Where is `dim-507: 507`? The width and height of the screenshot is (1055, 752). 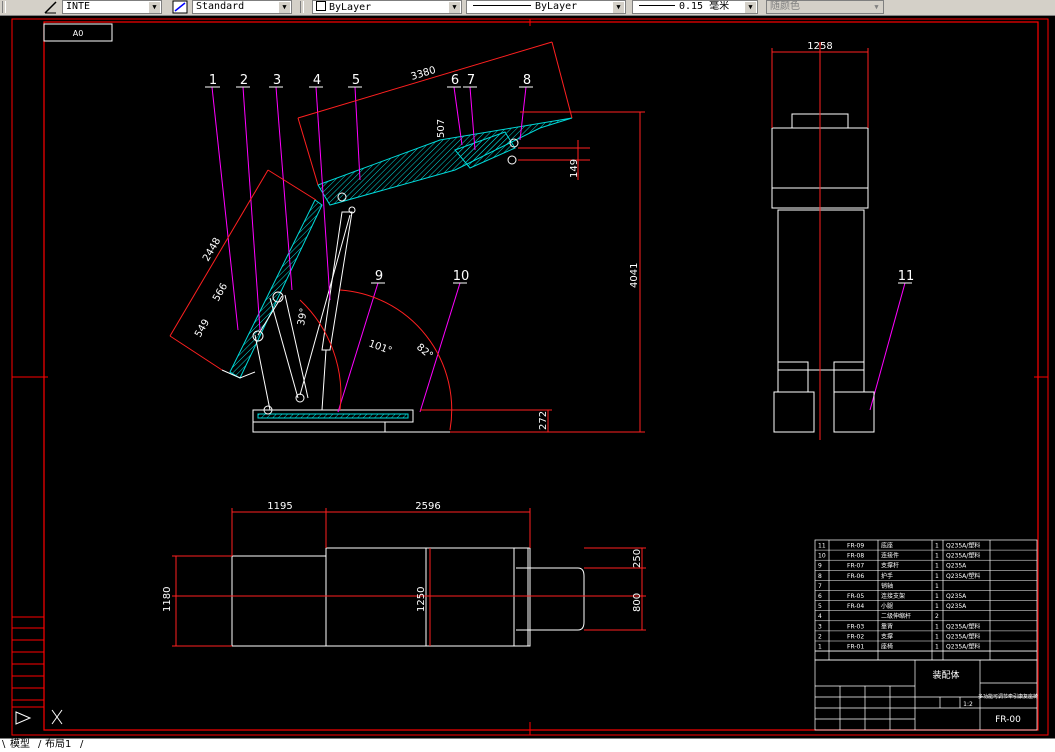
dim-507: 507 is located at coordinates (441, 128).